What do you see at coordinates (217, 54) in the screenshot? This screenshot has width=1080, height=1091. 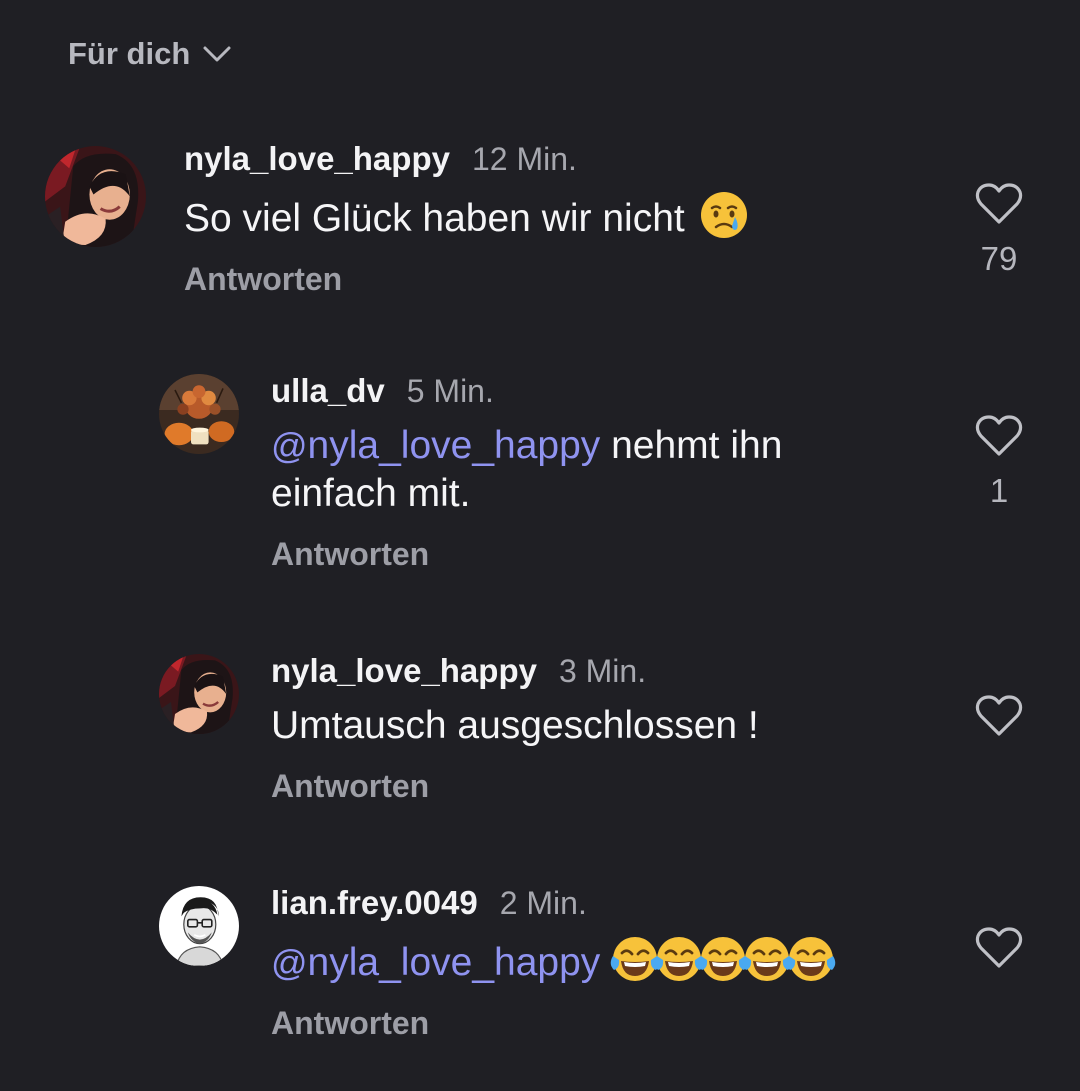 I see `chevron-down-icon` at bounding box center [217, 54].